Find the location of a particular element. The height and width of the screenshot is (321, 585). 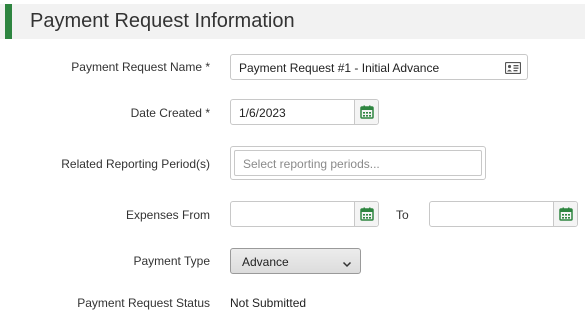

payment-request-name-field: Payment Request #1 - Initial Advance is located at coordinates (379, 67).